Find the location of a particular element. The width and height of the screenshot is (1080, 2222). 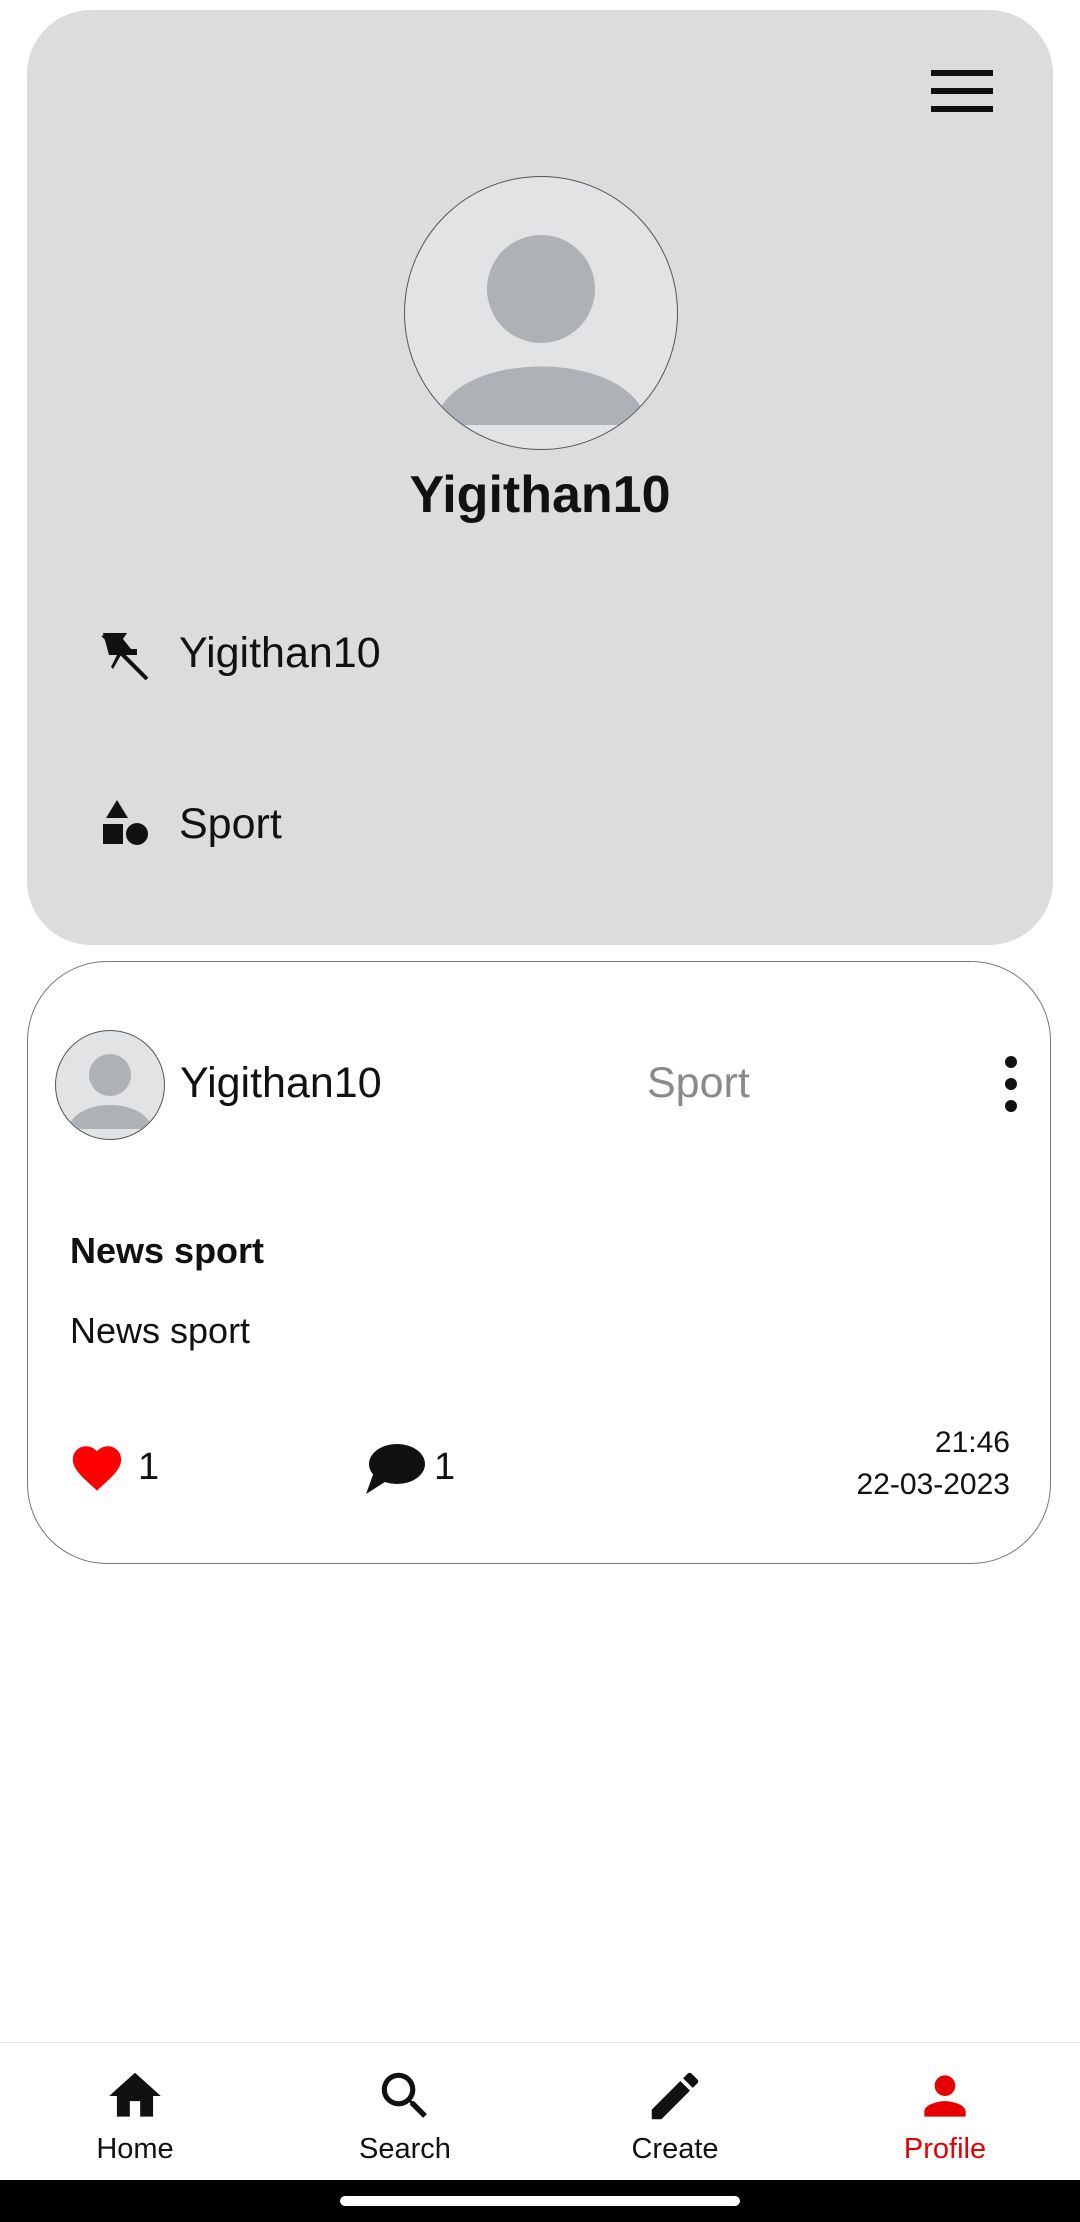

post-author-avatar is located at coordinates (110, 1085).